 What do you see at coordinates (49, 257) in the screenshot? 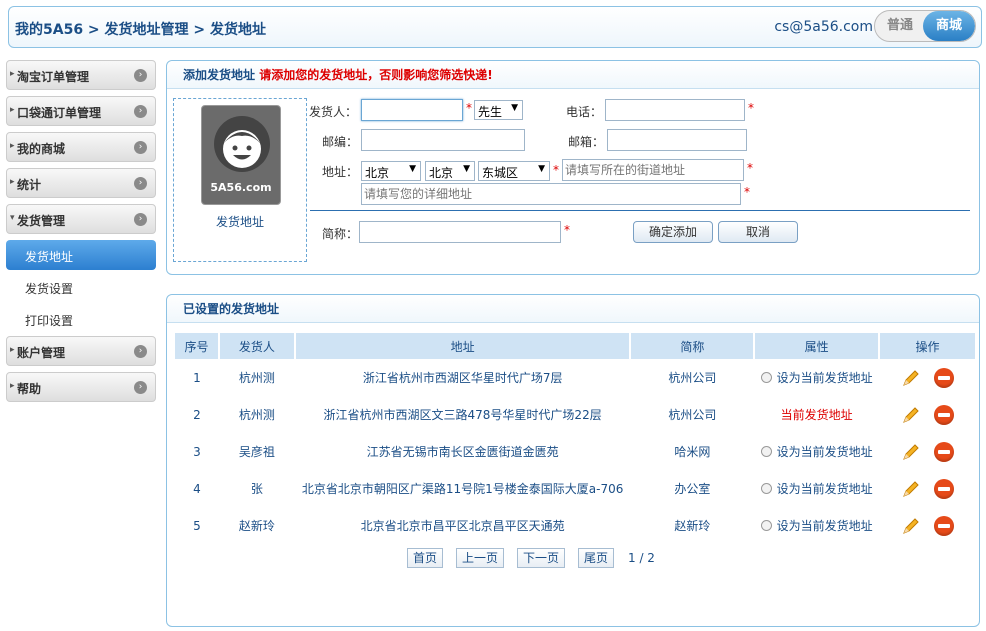
I see `sub-item-label: 发货地址` at bounding box center [49, 257].